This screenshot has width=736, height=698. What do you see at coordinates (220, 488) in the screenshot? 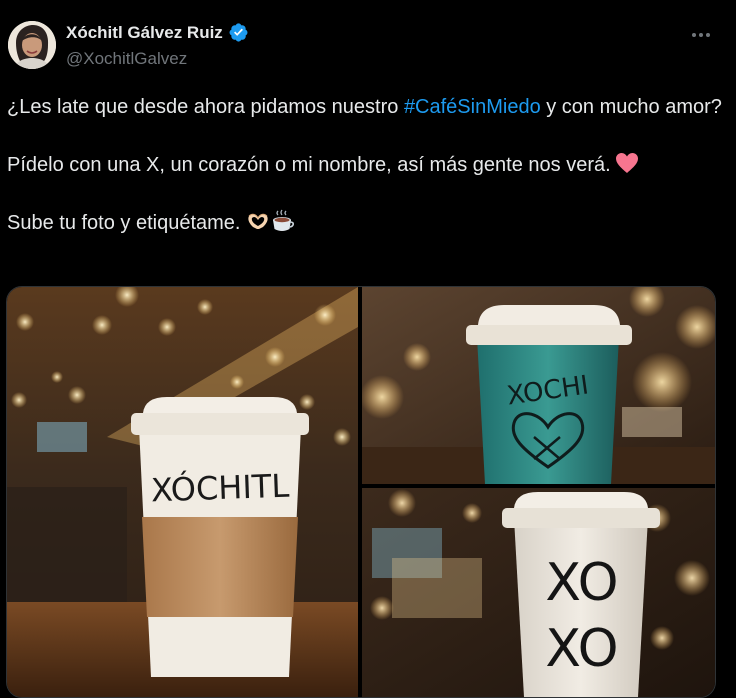
I see `cup-1-writing: XÓCHITL` at bounding box center [220, 488].